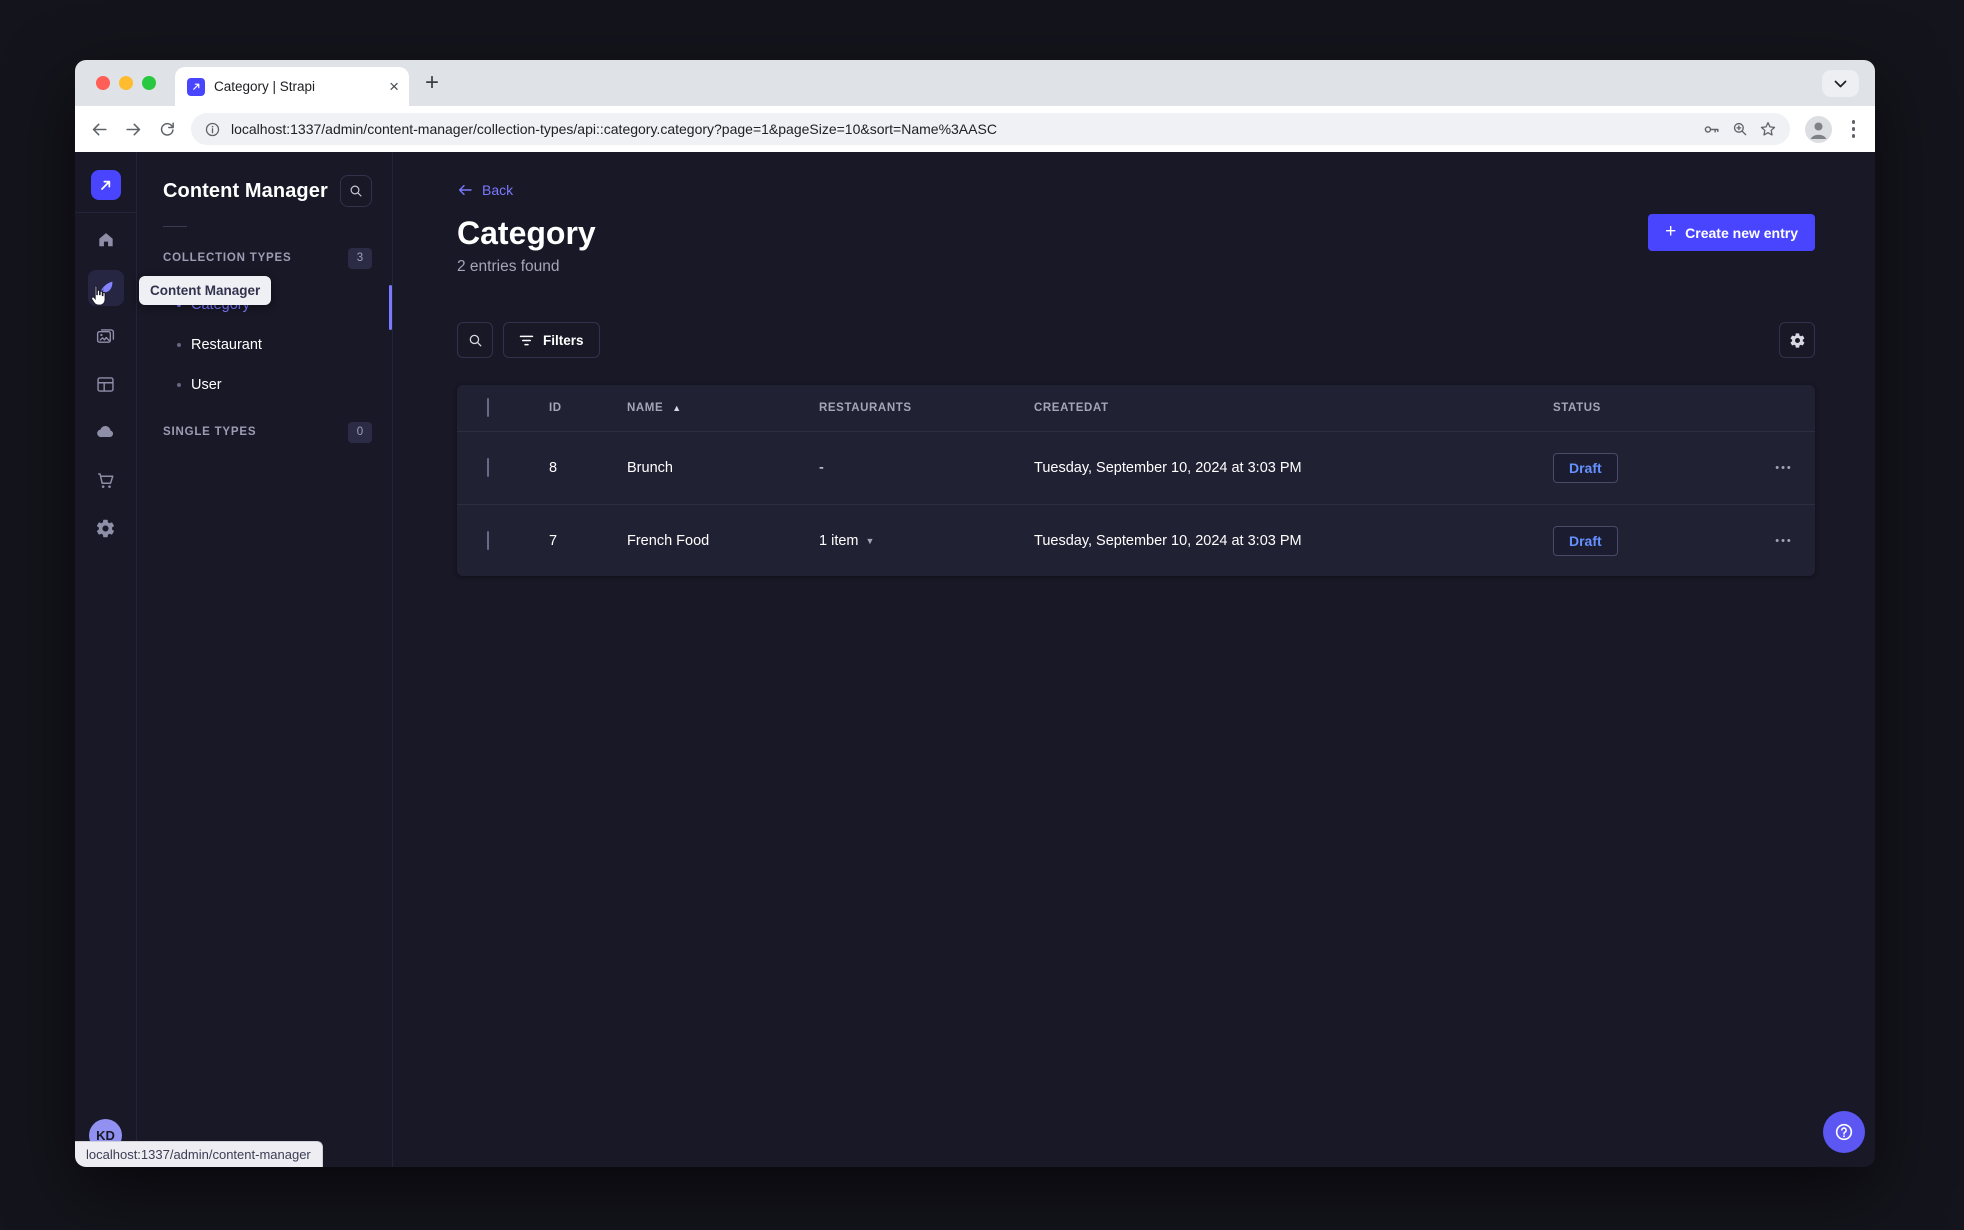 The image size is (1964, 1230). What do you see at coordinates (267, 432) in the screenshot?
I see `single-types-section: SINGLE TYPES 0` at bounding box center [267, 432].